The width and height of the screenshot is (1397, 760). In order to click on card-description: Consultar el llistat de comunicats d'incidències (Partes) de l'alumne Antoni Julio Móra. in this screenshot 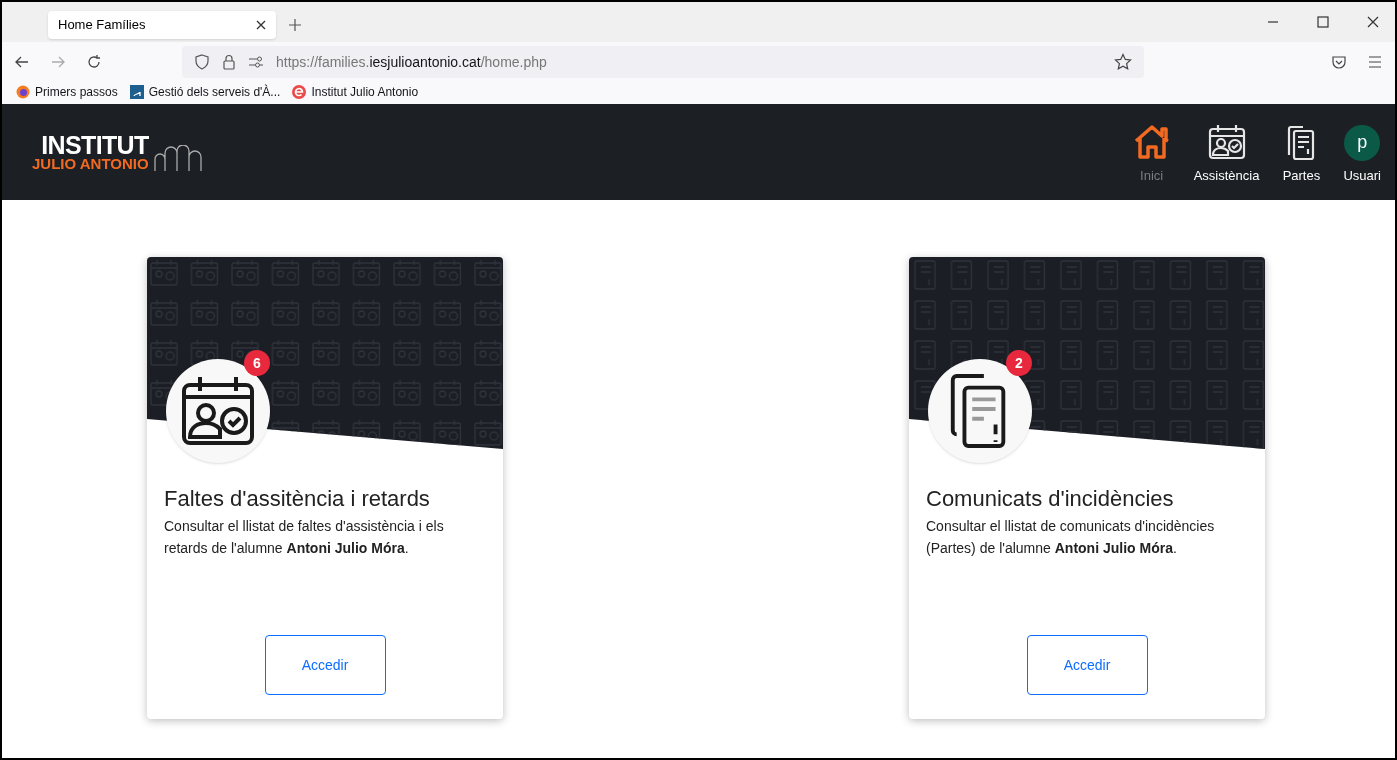, I will do `click(1071, 537)`.